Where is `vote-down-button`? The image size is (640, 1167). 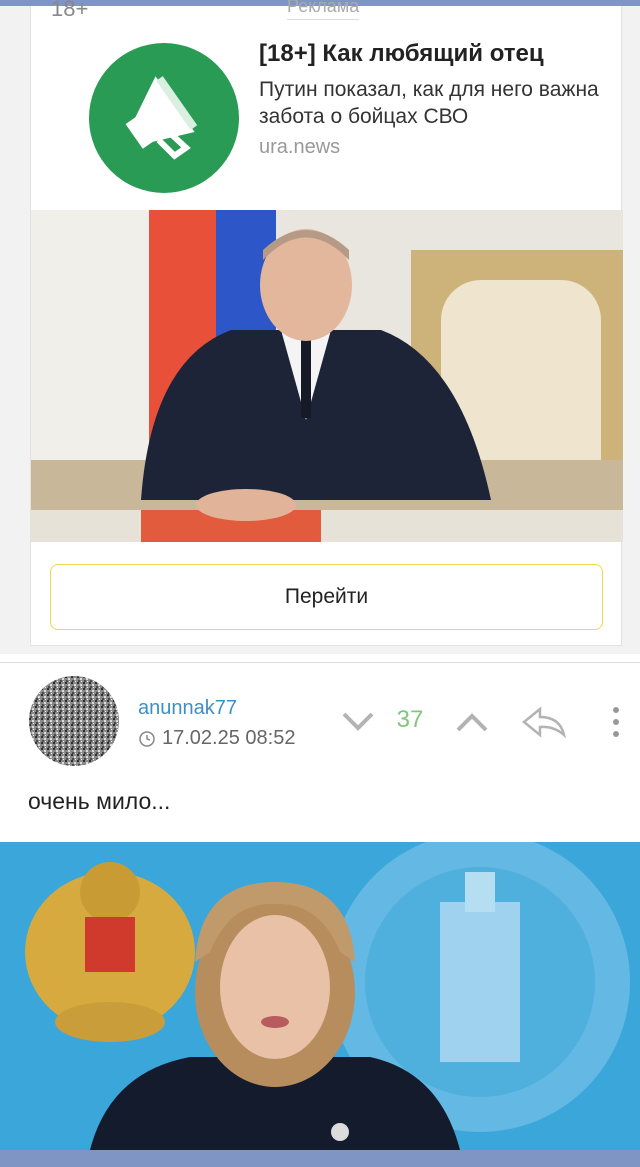 vote-down-button is located at coordinates (358, 722).